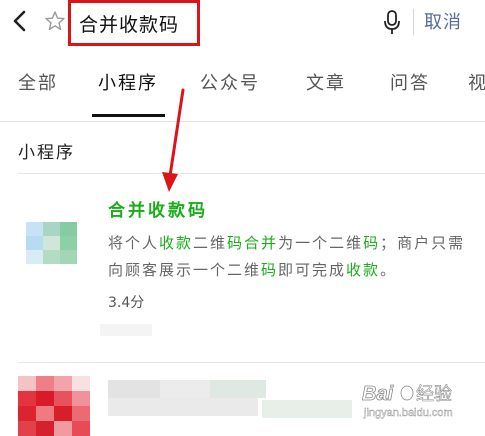 This screenshot has width=485, height=436. Describe the element at coordinates (410, 82) in the screenshot. I see `tab-qa: 问答` at that location.